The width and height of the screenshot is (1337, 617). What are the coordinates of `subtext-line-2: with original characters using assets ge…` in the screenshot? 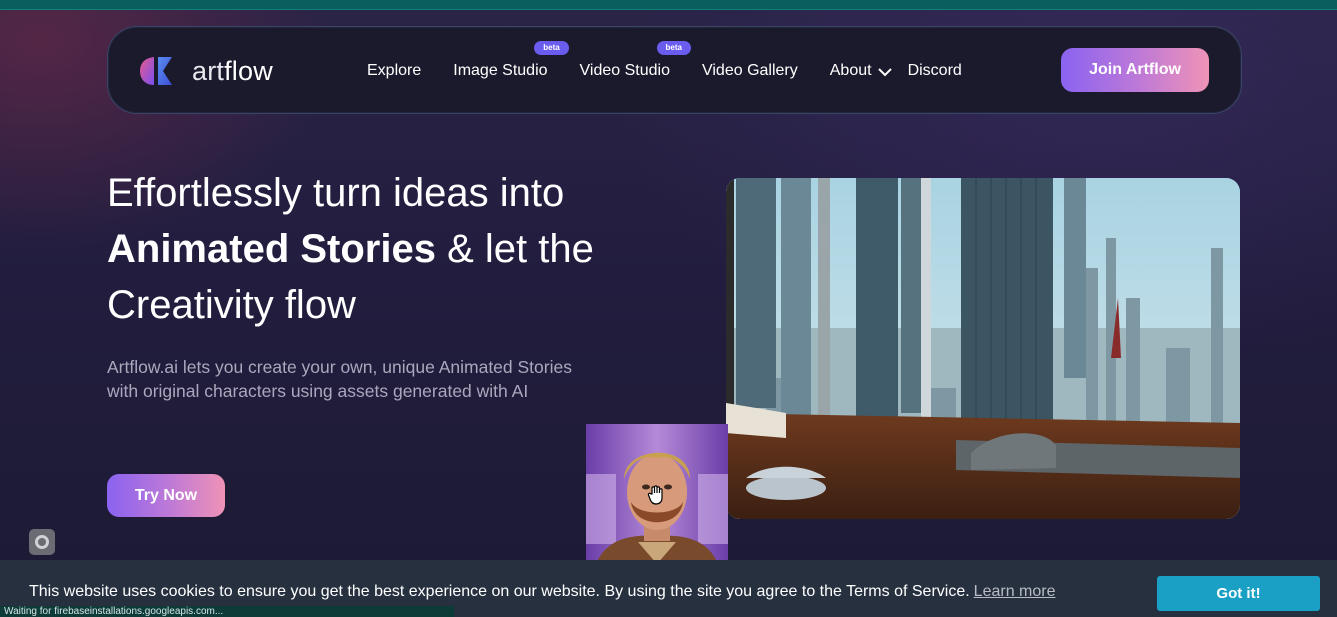 It's located at (318, 391).